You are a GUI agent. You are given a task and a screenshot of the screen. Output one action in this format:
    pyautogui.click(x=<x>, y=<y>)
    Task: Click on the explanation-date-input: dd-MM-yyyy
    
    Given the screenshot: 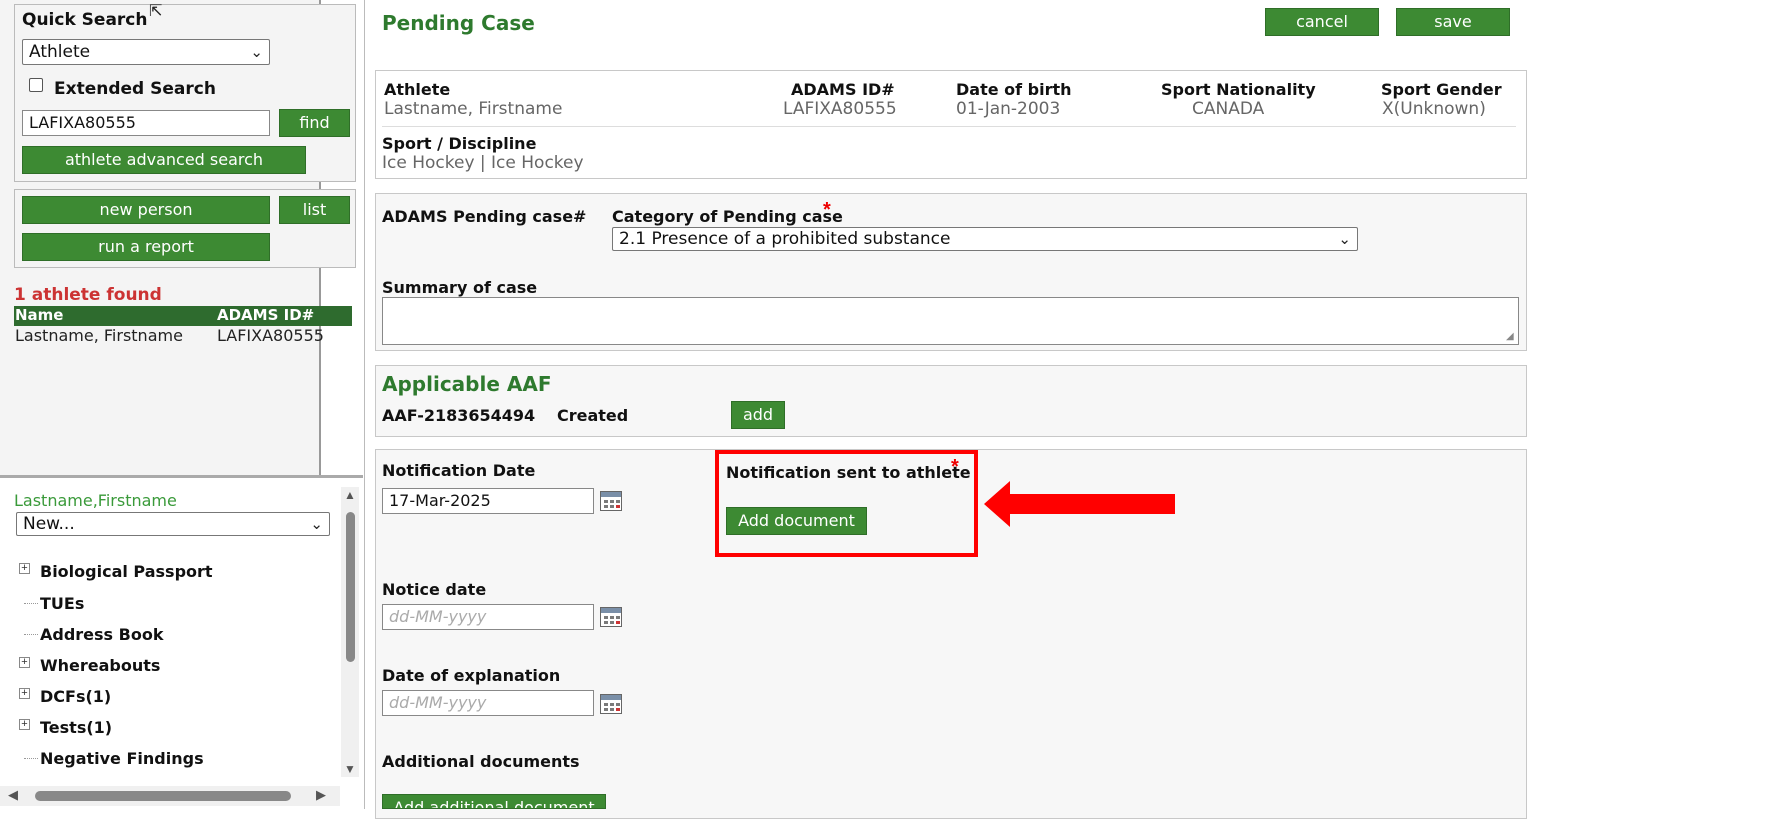 What is the action you would take?
    pyautogui.click(x=488, y=703)
    